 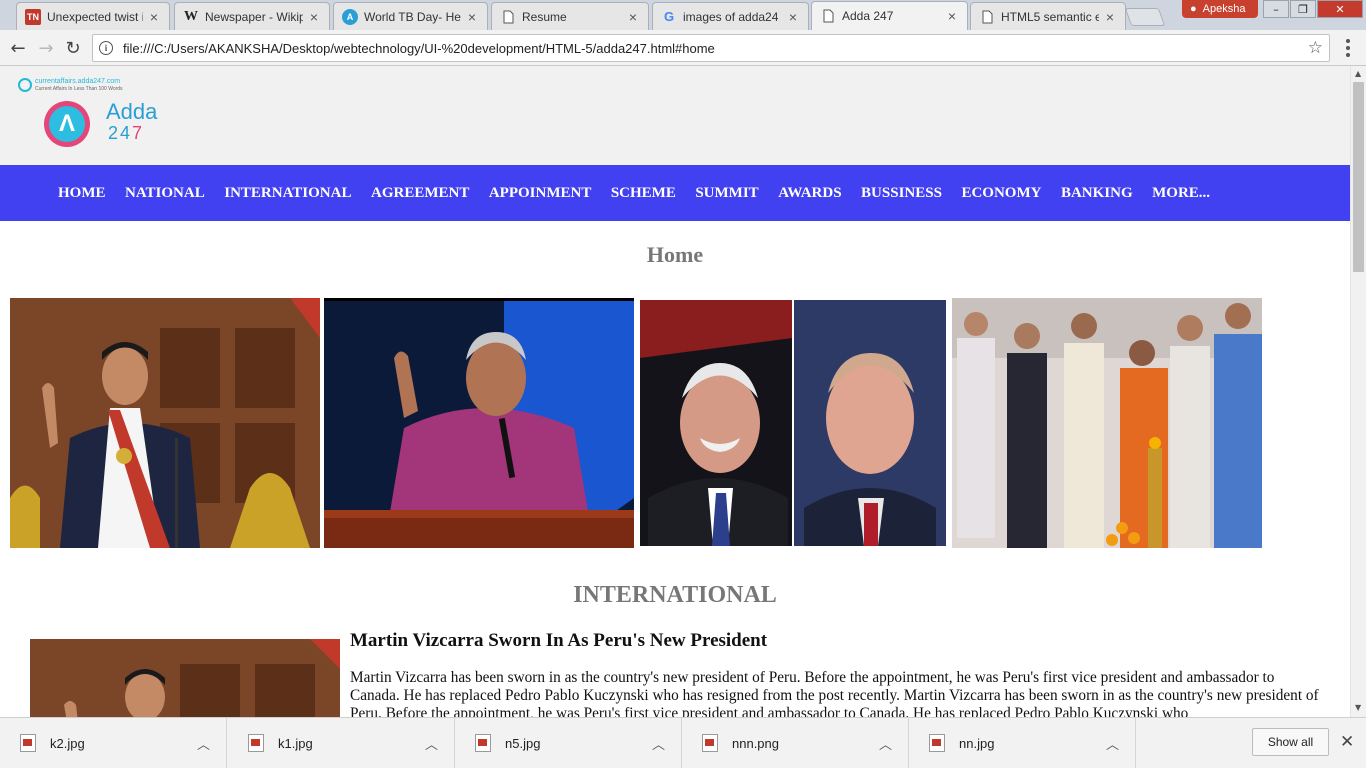 I want to click on browser-menu-icon, so click(x=1348, y=48).